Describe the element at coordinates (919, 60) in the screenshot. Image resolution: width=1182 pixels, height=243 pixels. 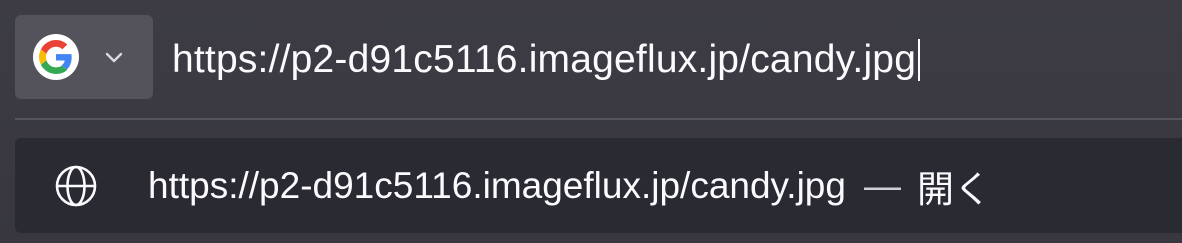
I see `text-caret` at that location.